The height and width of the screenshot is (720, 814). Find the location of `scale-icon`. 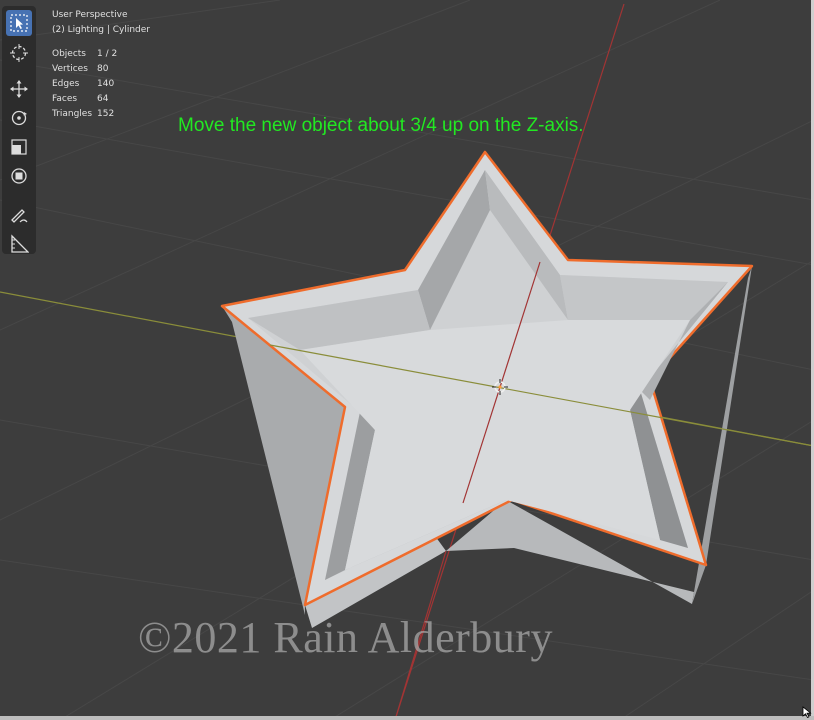

scale-icon is located at coordinates (19, 147).